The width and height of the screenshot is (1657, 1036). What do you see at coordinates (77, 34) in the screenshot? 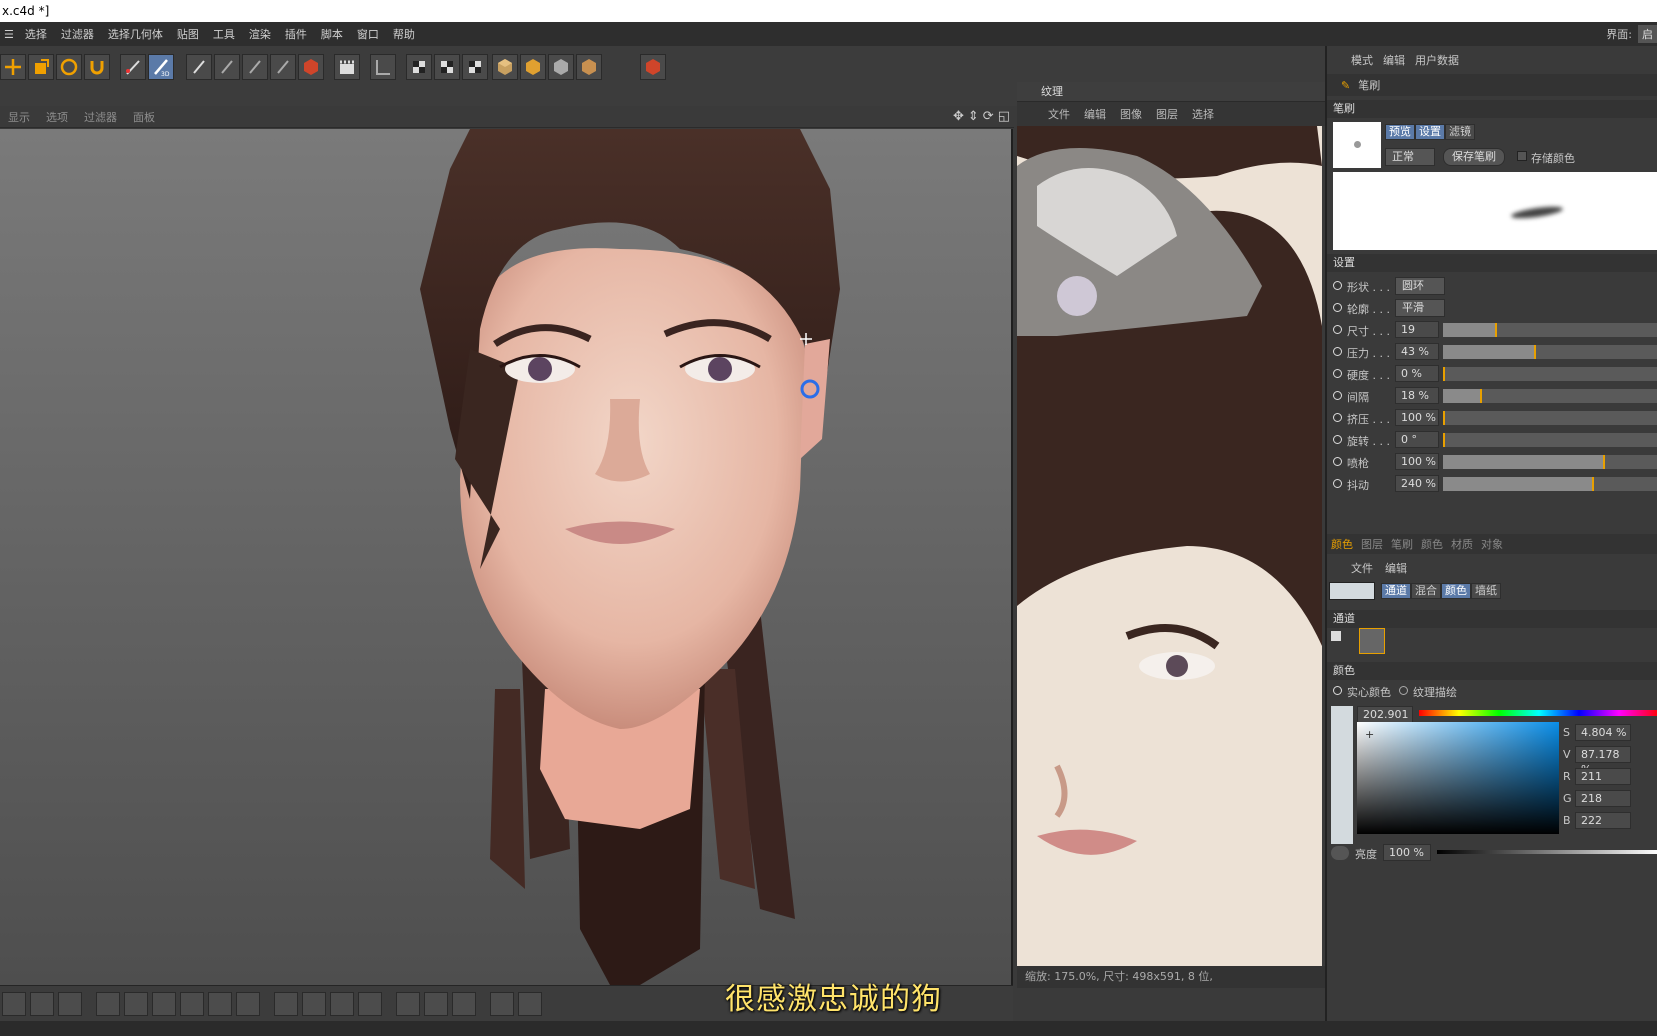
I see `menu-filter: 过滤器` at bounding box center [77, 34].